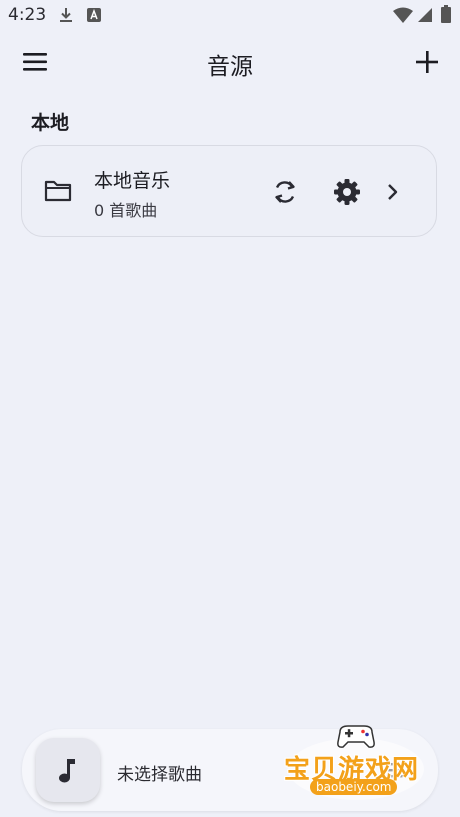  Describe the element at coordinates (446, 14) in the screenshot. I see `battery-icon` at that location.